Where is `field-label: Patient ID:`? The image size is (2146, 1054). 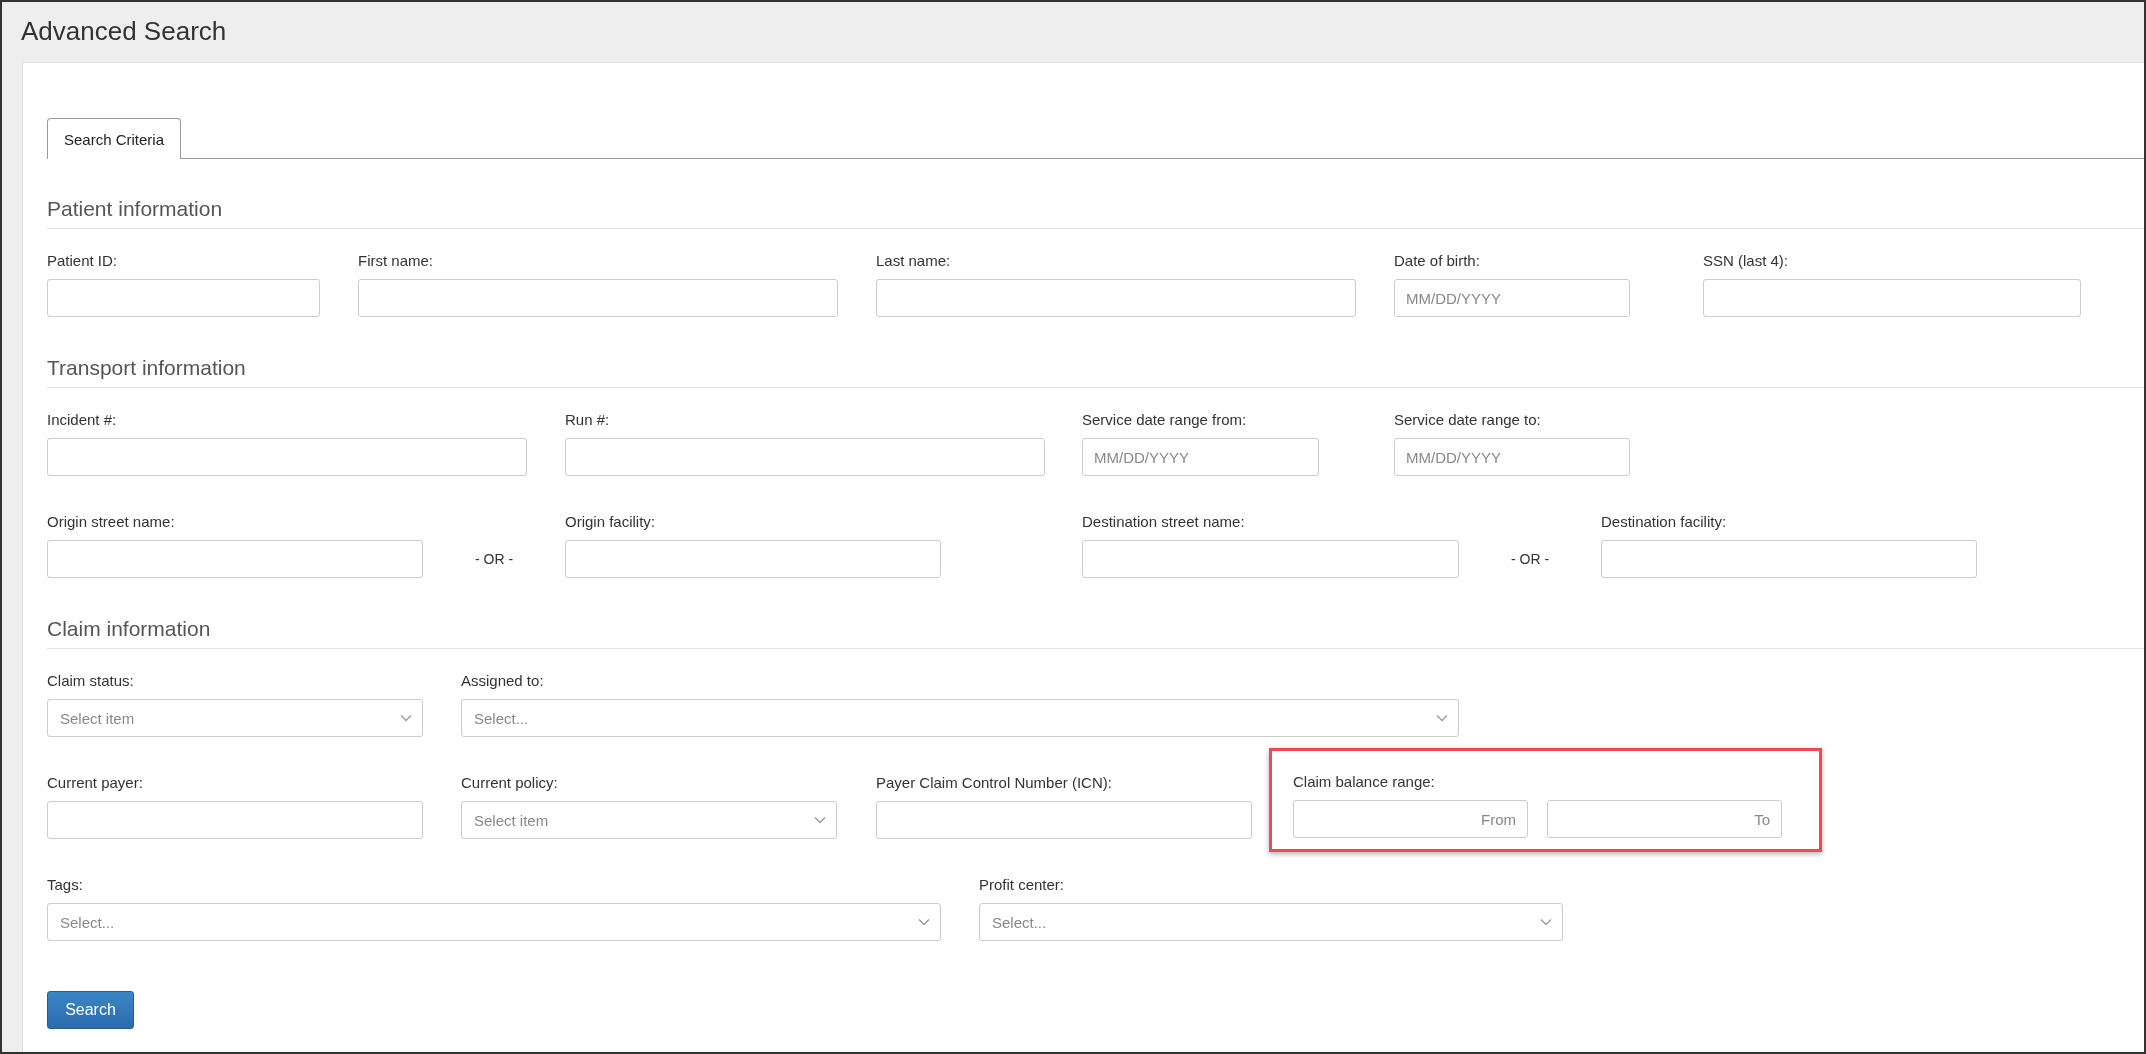 field-label: Patient ID: is located at coordinates (83, 261).